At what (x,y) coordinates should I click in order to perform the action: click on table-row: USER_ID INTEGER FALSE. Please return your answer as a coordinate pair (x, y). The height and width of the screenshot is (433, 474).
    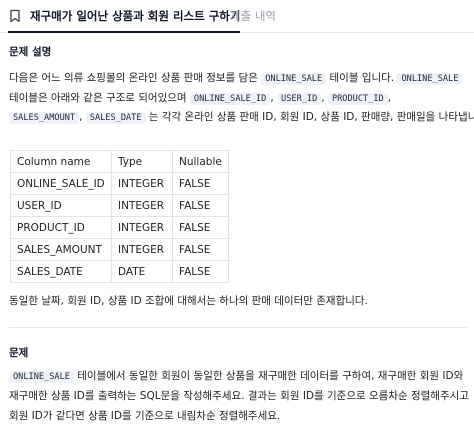
    Looking at the image, I should click on (119, 205).